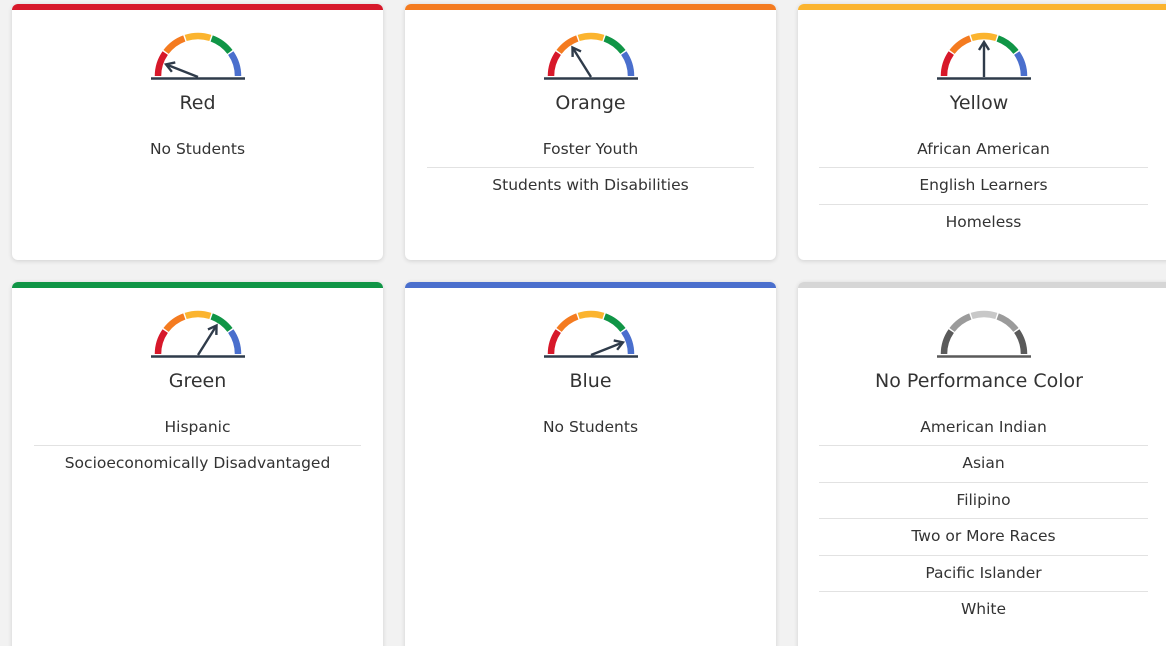  What do you see at coordinates (591, 332) in the screenshot?
I see `gauge-needle-blue-icon` at bounding box center [591, 332].